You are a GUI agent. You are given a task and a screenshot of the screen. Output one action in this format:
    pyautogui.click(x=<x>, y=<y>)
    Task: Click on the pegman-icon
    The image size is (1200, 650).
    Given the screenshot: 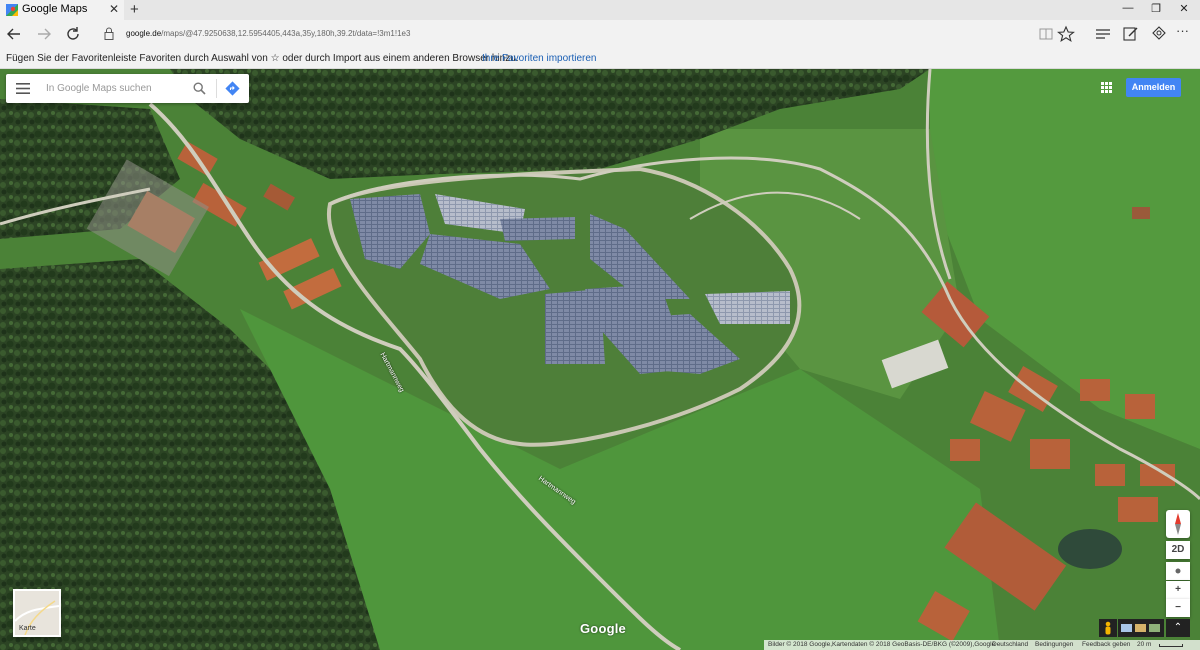 What is the action you would take?
    pyautogui.click(x=1108, y=628)
    